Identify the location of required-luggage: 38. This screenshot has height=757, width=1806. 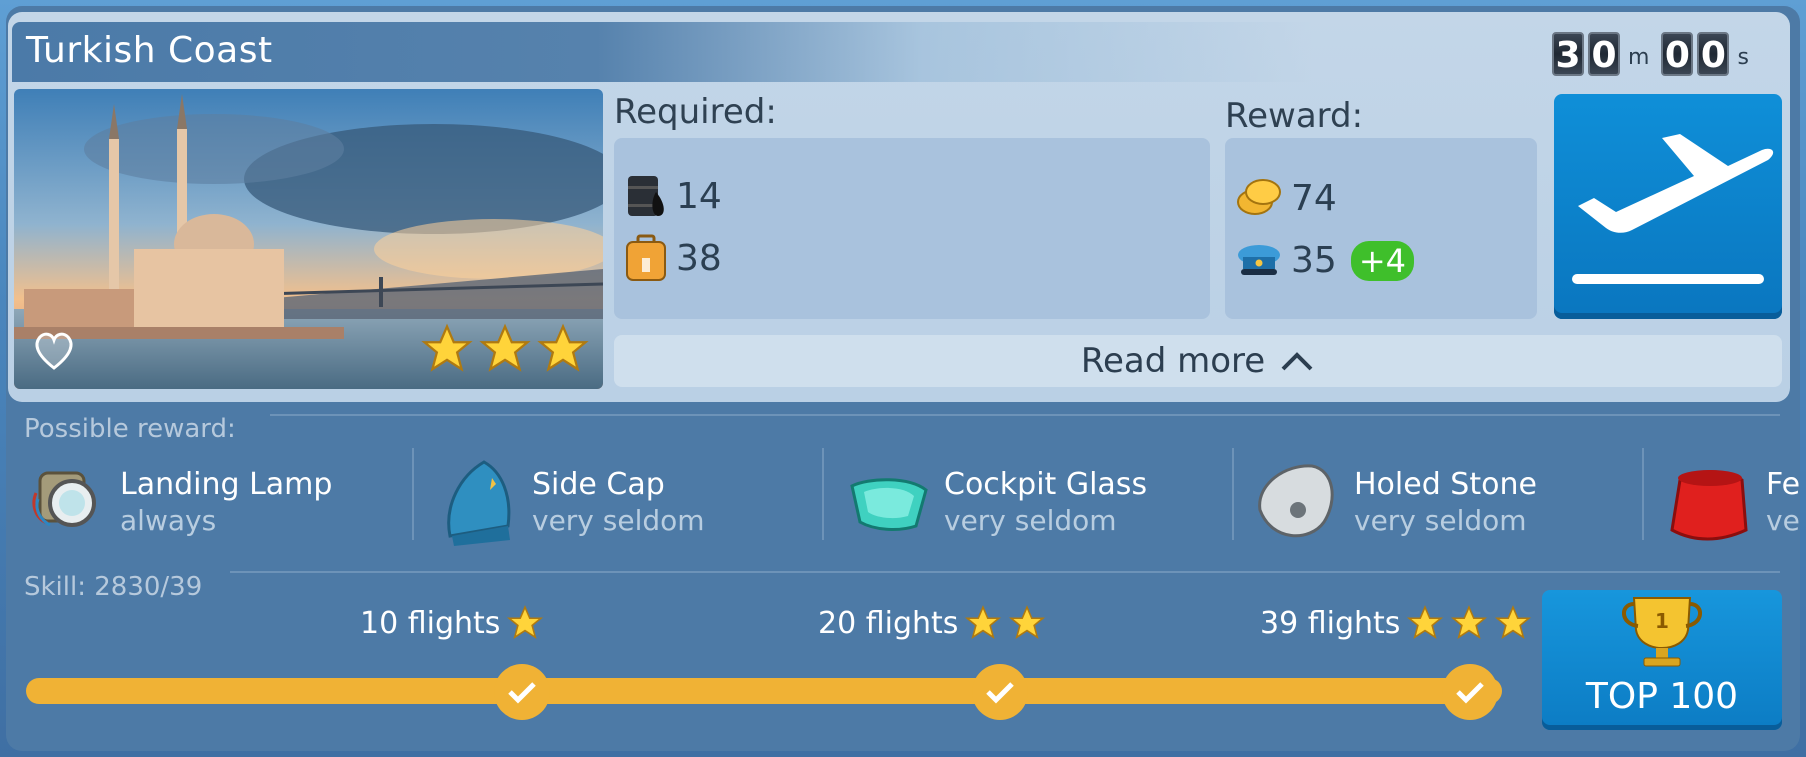
(673, 258).